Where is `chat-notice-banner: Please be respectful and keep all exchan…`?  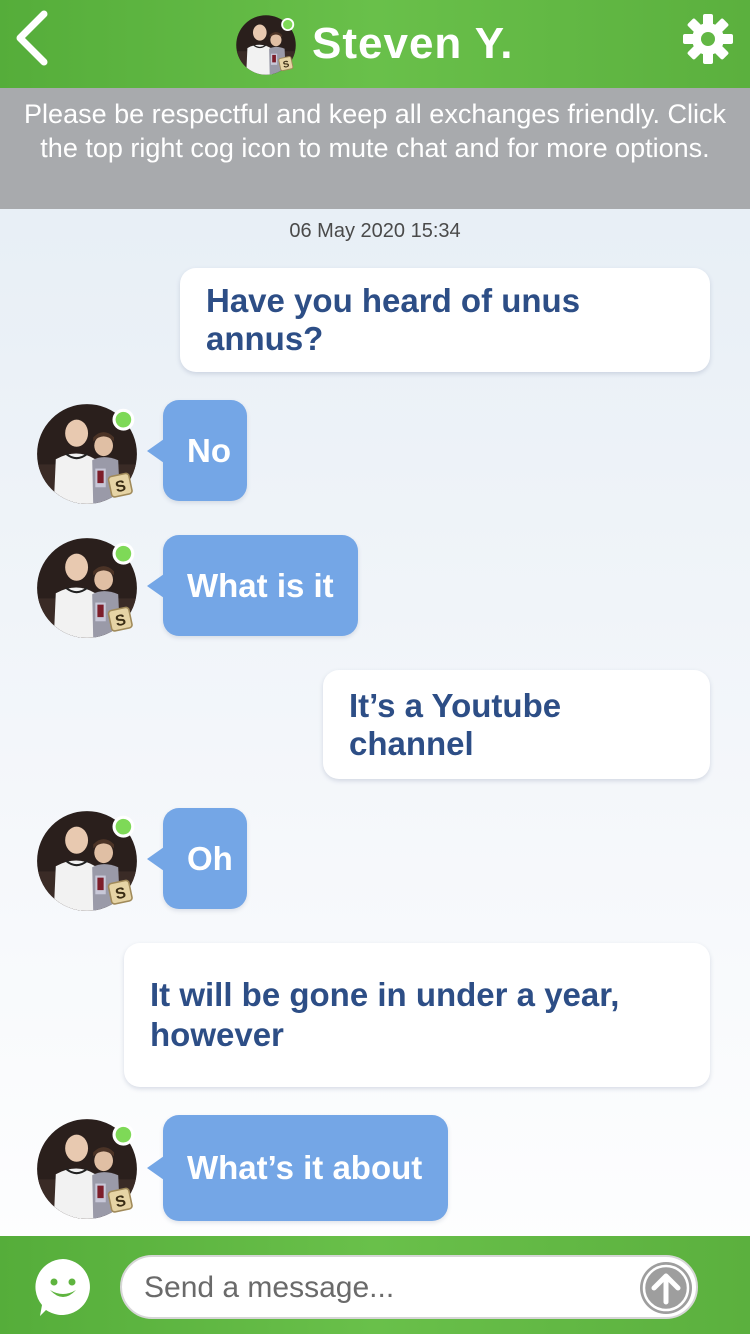 chat-notice-banner: Please be respectful and keep all exchan… is located at coordinates (375, 148).